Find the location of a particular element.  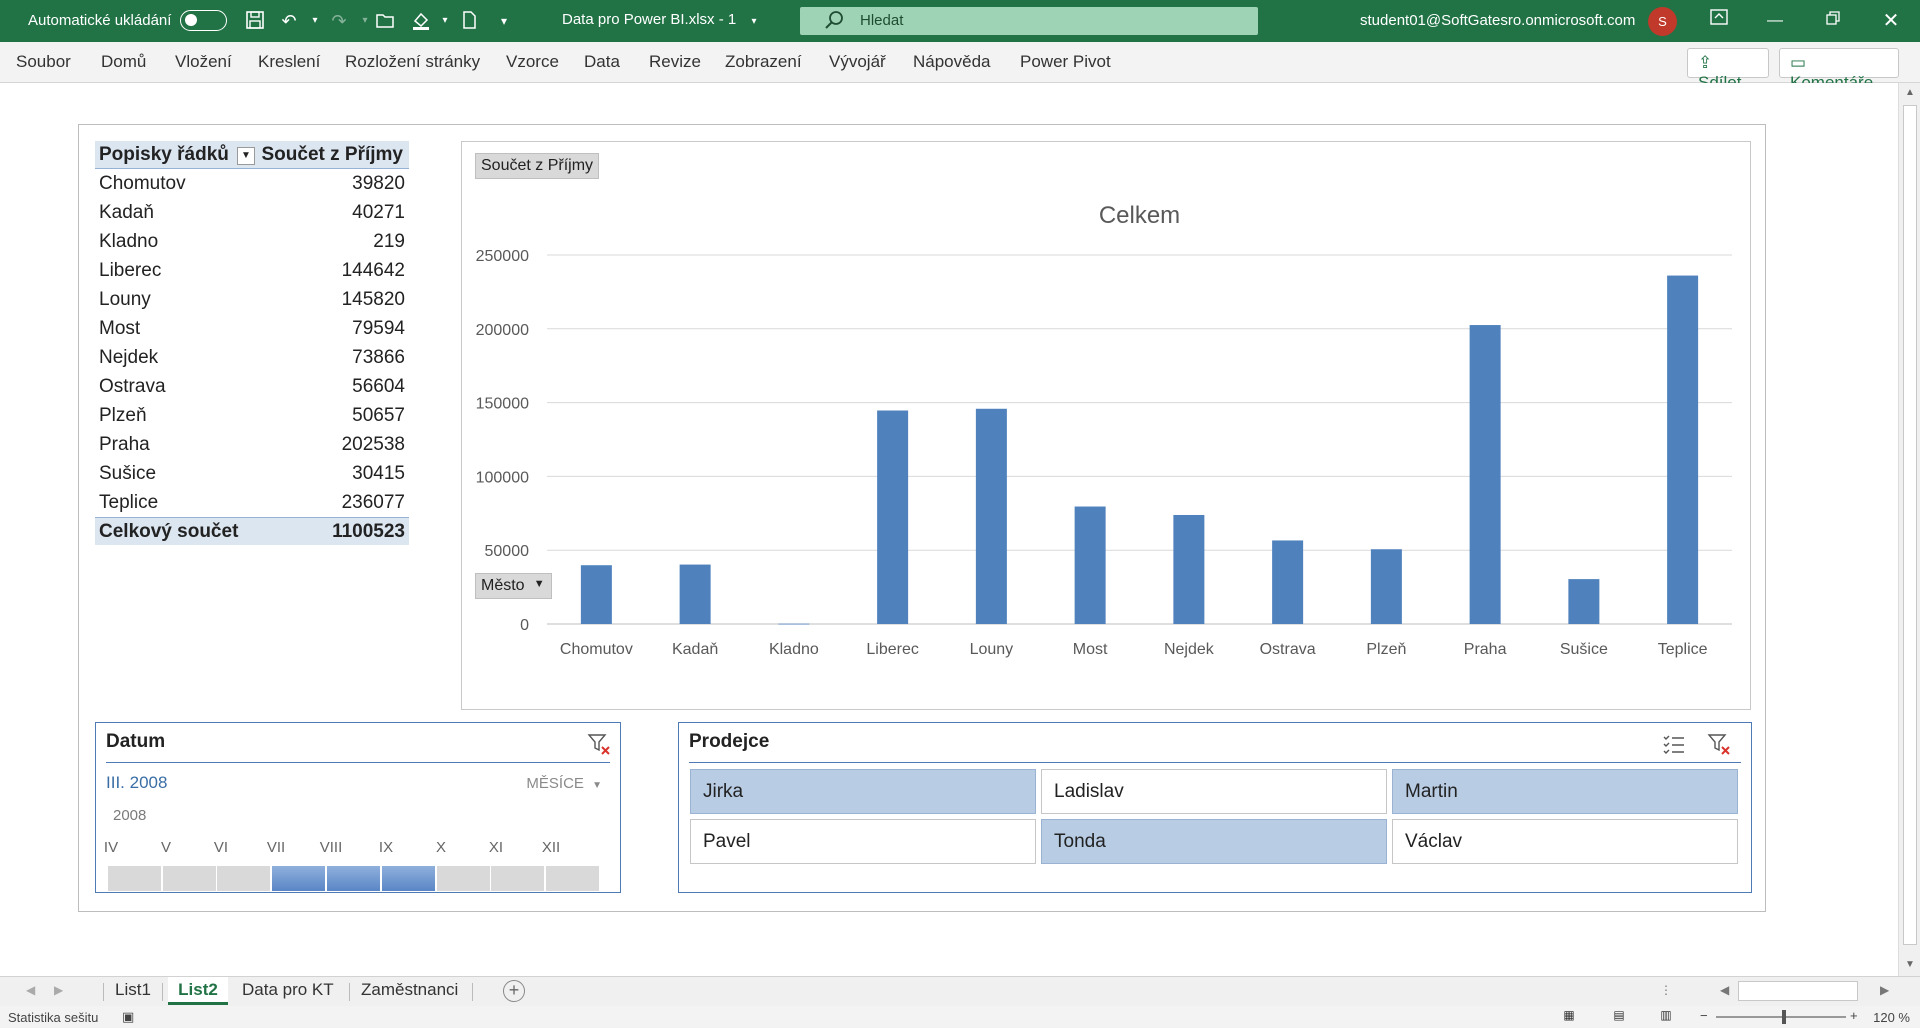

pivot-row: Kladno 219 is located at coordinates (252, 241).